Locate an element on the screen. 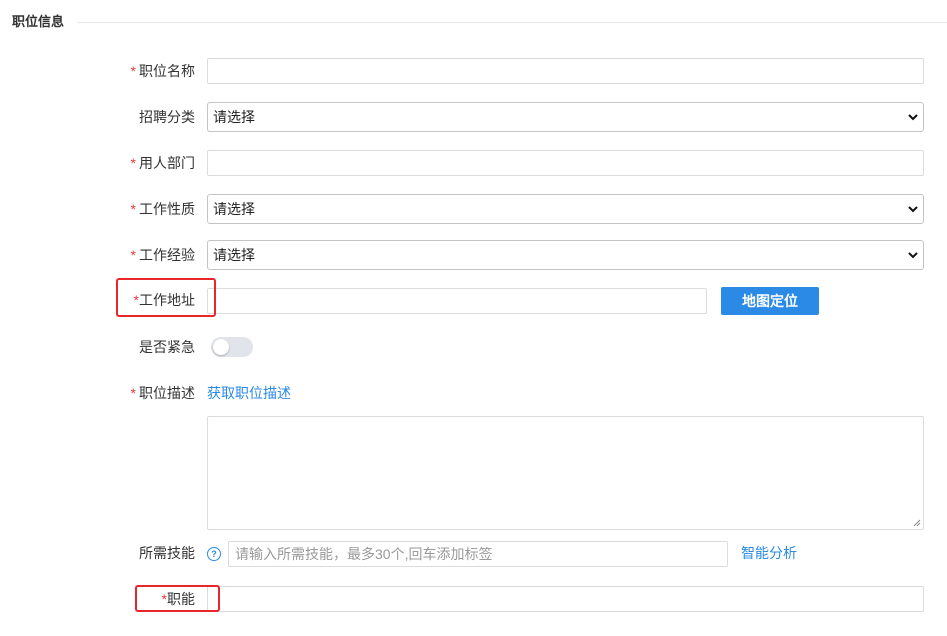 The height and width of the screenshot is (636, 947). urgent-label-text: 是否紧急 is located at coordinates (167, 347).